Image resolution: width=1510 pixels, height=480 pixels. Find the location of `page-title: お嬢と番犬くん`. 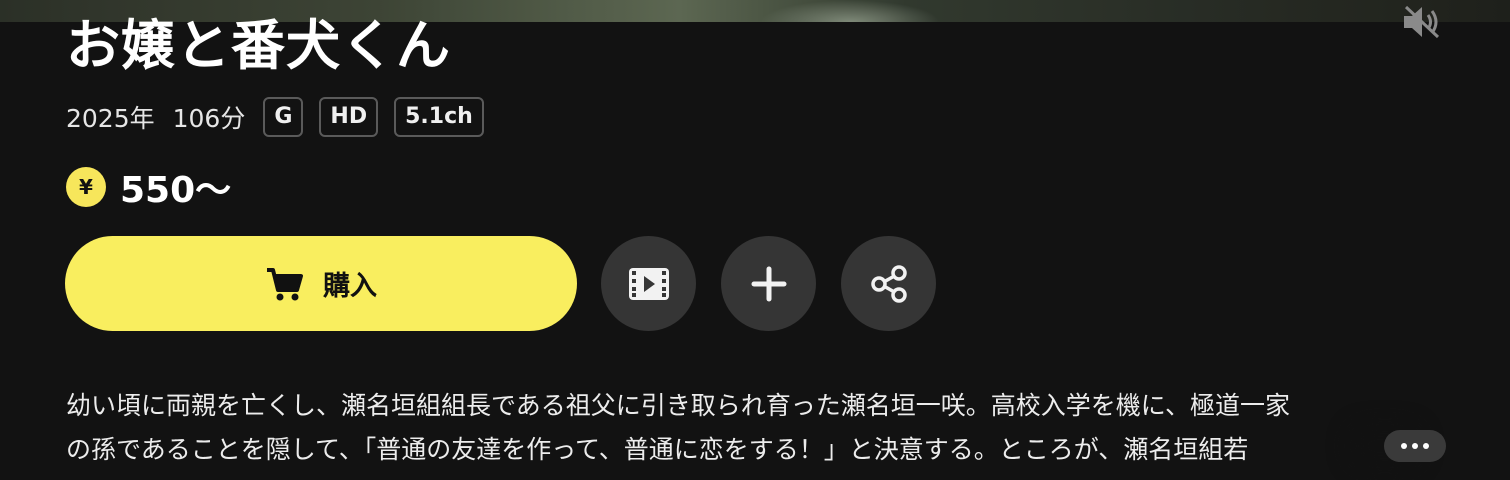

page-title: お嬢と番犬くん is located at coordinates (258, 45).